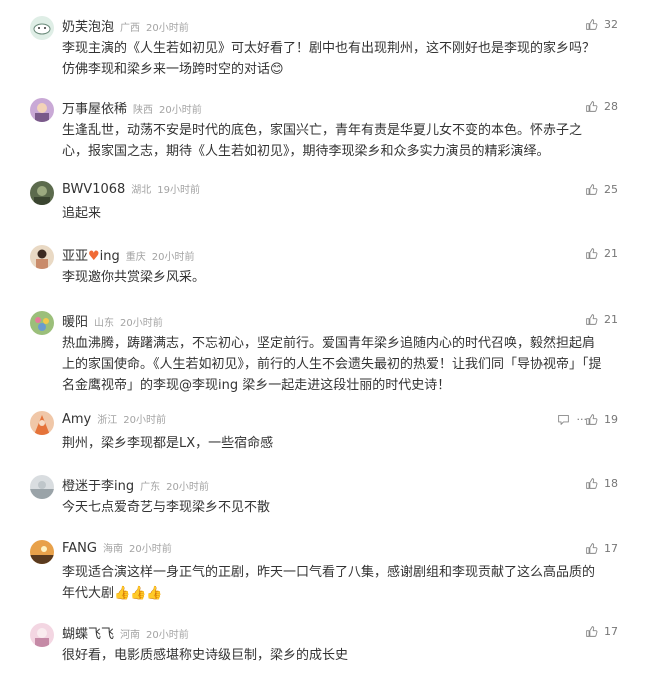 This screenshot has height=680, width=660. Describe the element at coordinates (601, 419) in the screenshot. I see `like-button: 19` at that location.